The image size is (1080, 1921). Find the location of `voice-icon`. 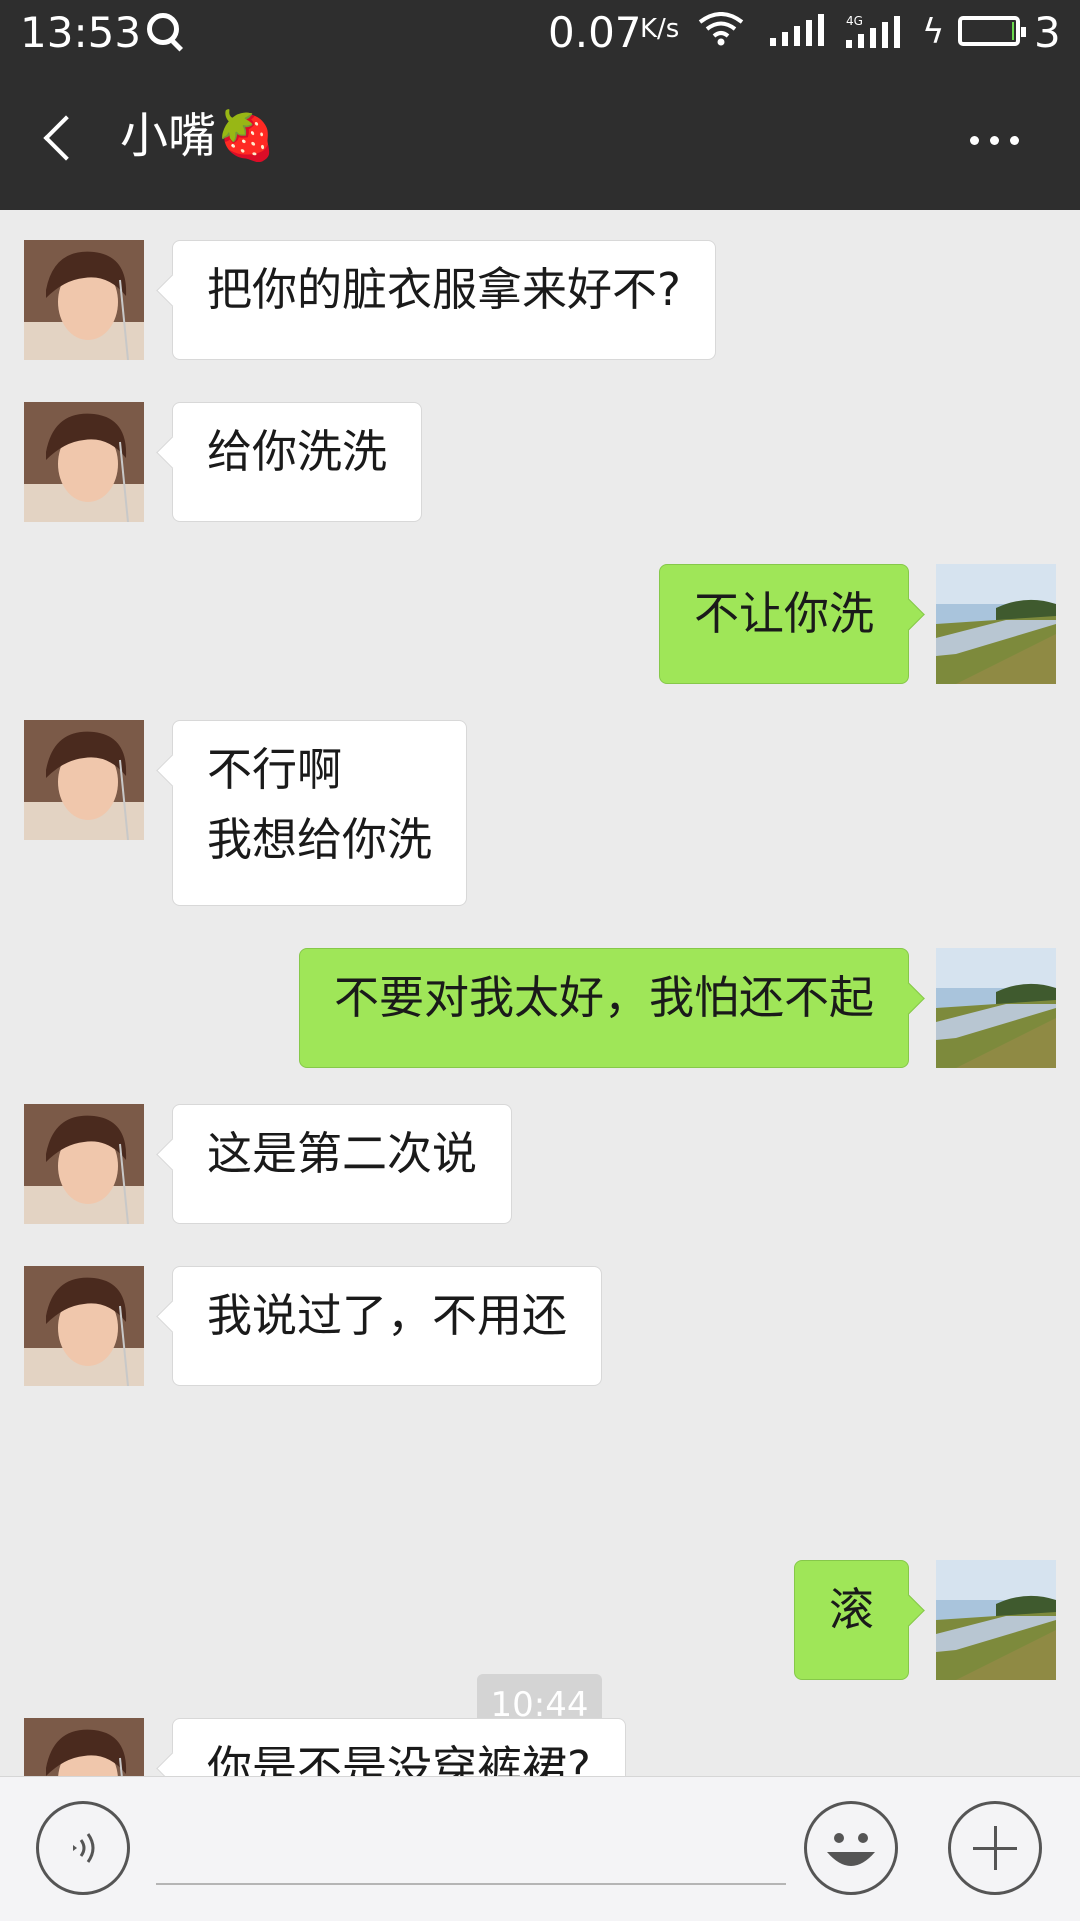

voice-icon is located at coordinates (84, 1848).